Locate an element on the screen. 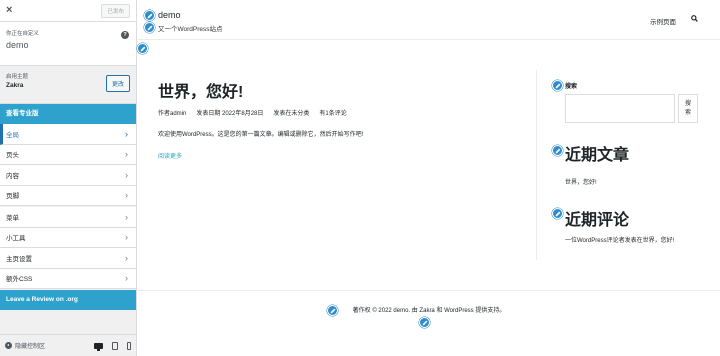 The image size is (720, 356). sidebar-item-label: 主页设置 is located at coordinates (19, 259).